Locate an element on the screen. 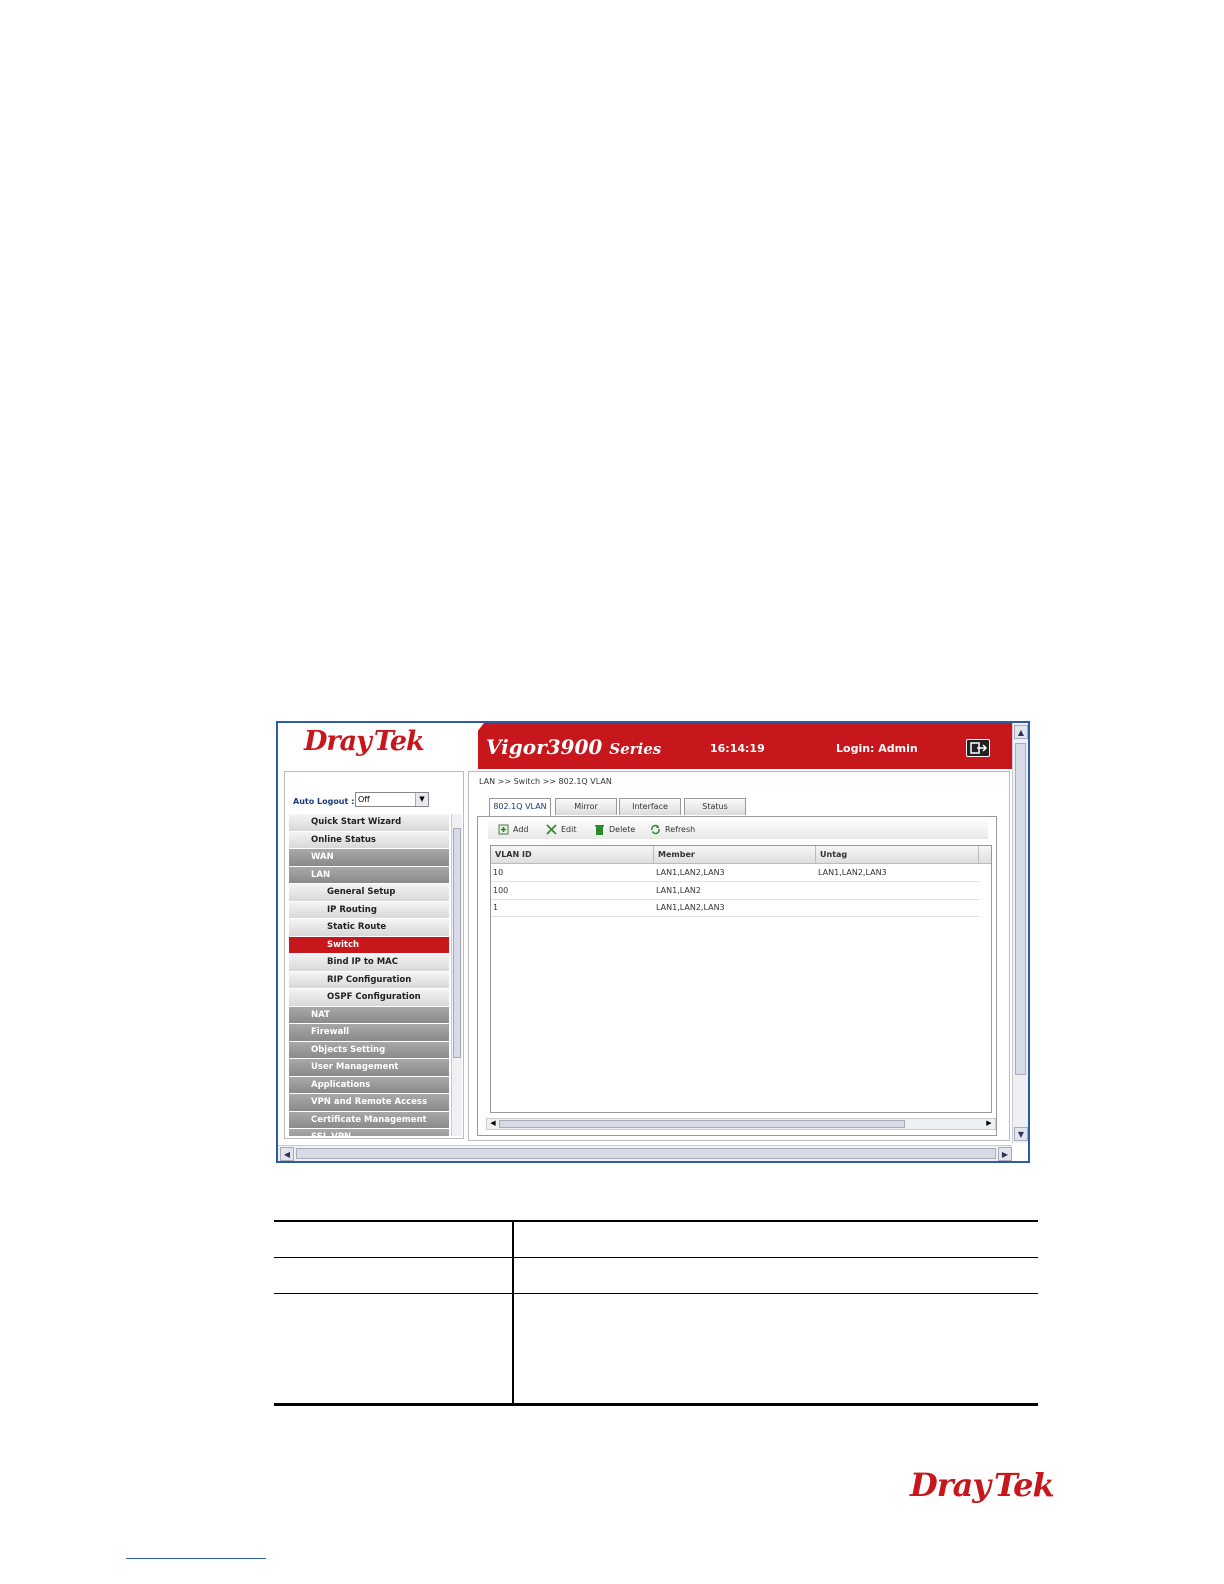 This screenshot has height=1584, width=1224. table-row: 100 LAN1,LAN2 is located at coordinates (735, 891).